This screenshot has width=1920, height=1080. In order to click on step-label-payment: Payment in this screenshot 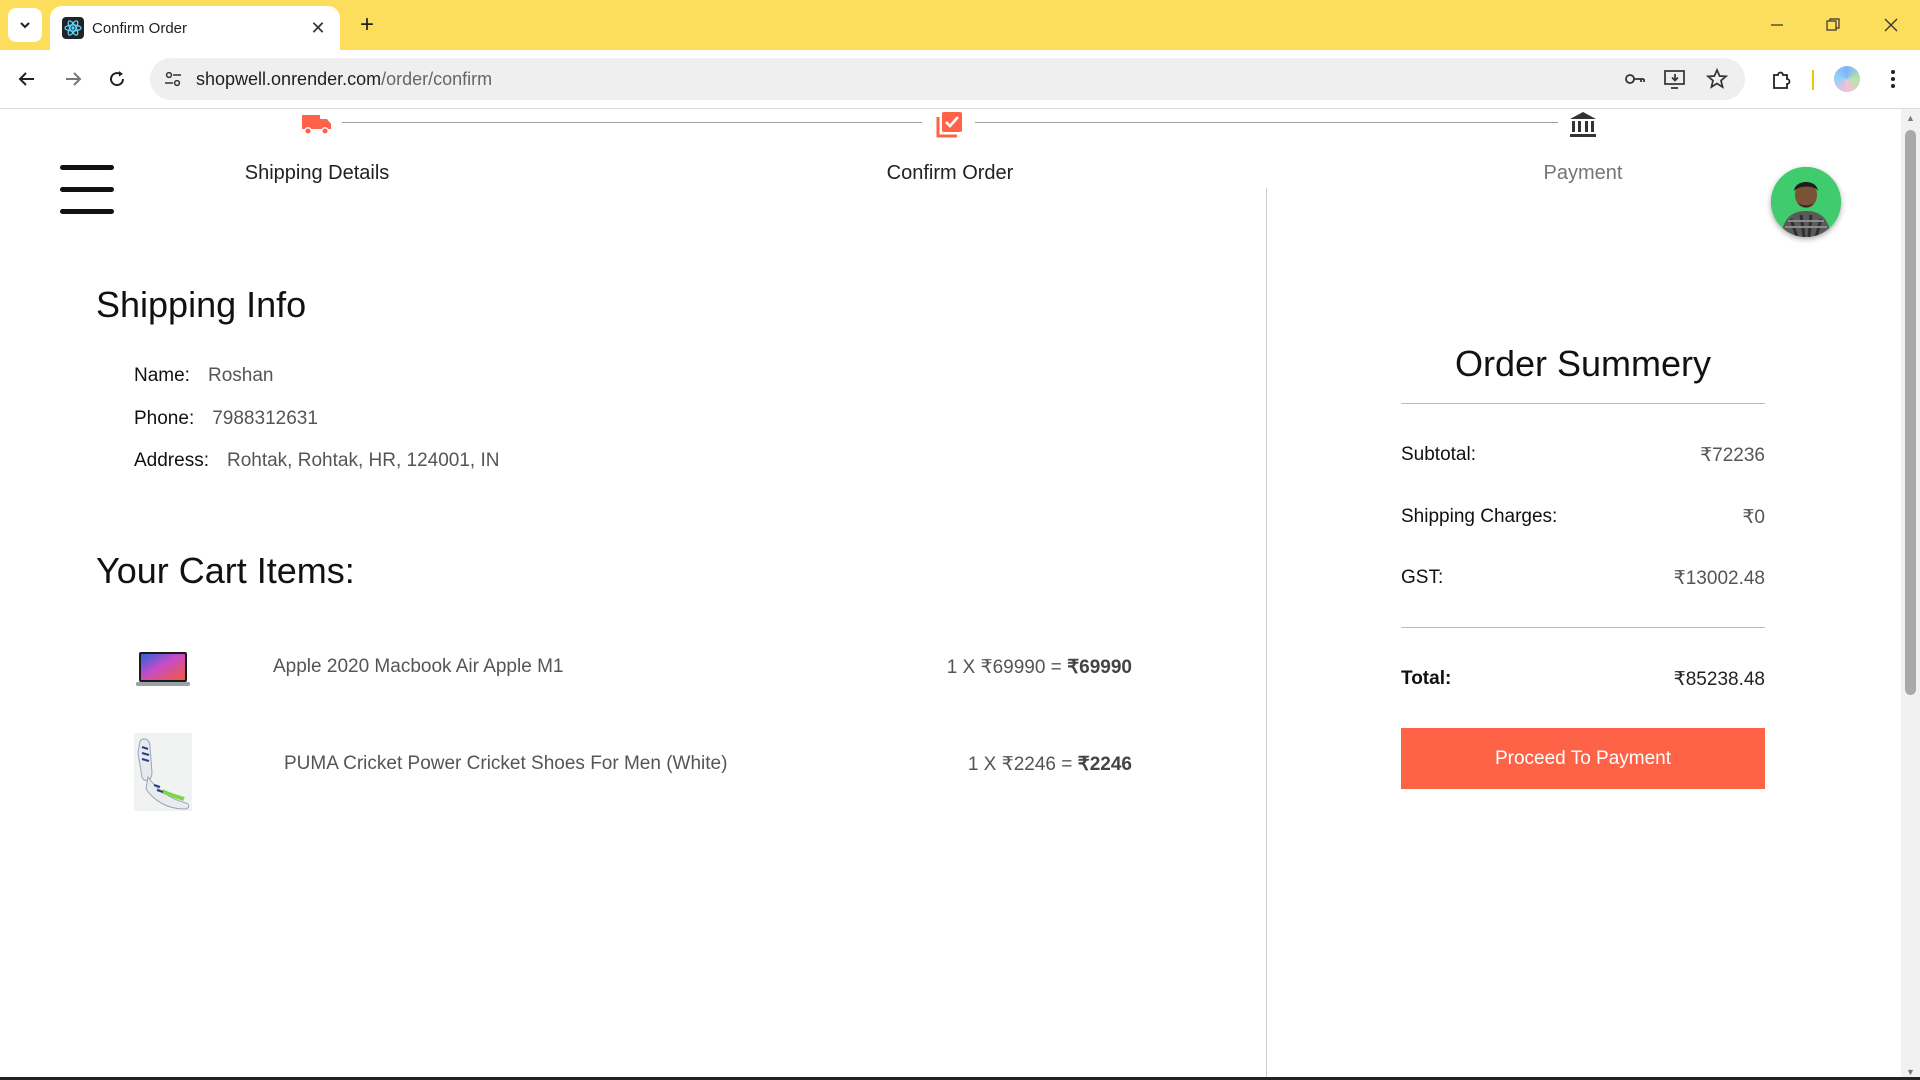, I will do `click(1583, 173)`.